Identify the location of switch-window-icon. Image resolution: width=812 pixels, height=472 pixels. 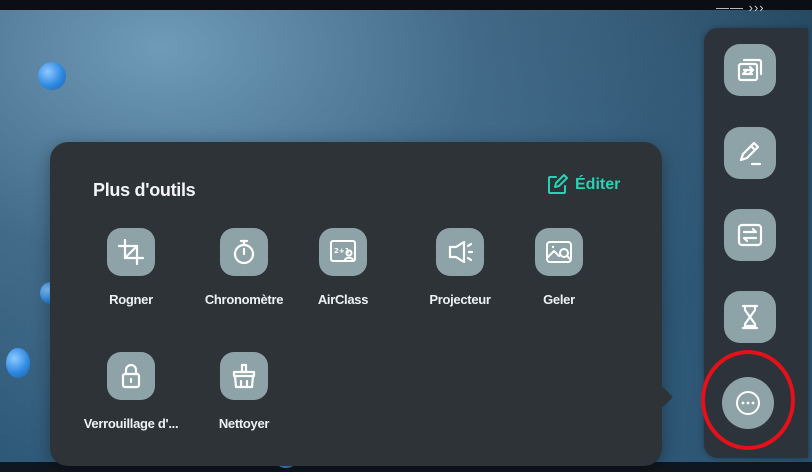
(750, 70).